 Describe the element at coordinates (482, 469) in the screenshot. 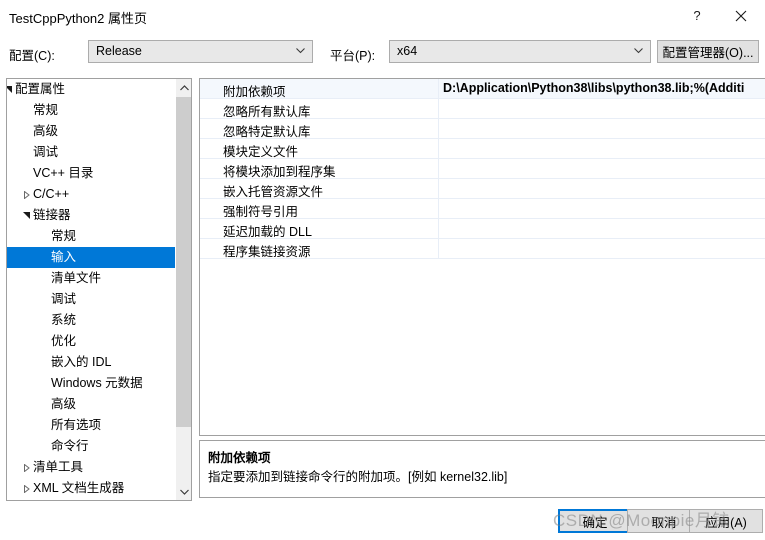

I see `description-pane: 附加依赖项 指定要添加到链接命令行的附加项。[例如 kernel32.lib]` at that location.